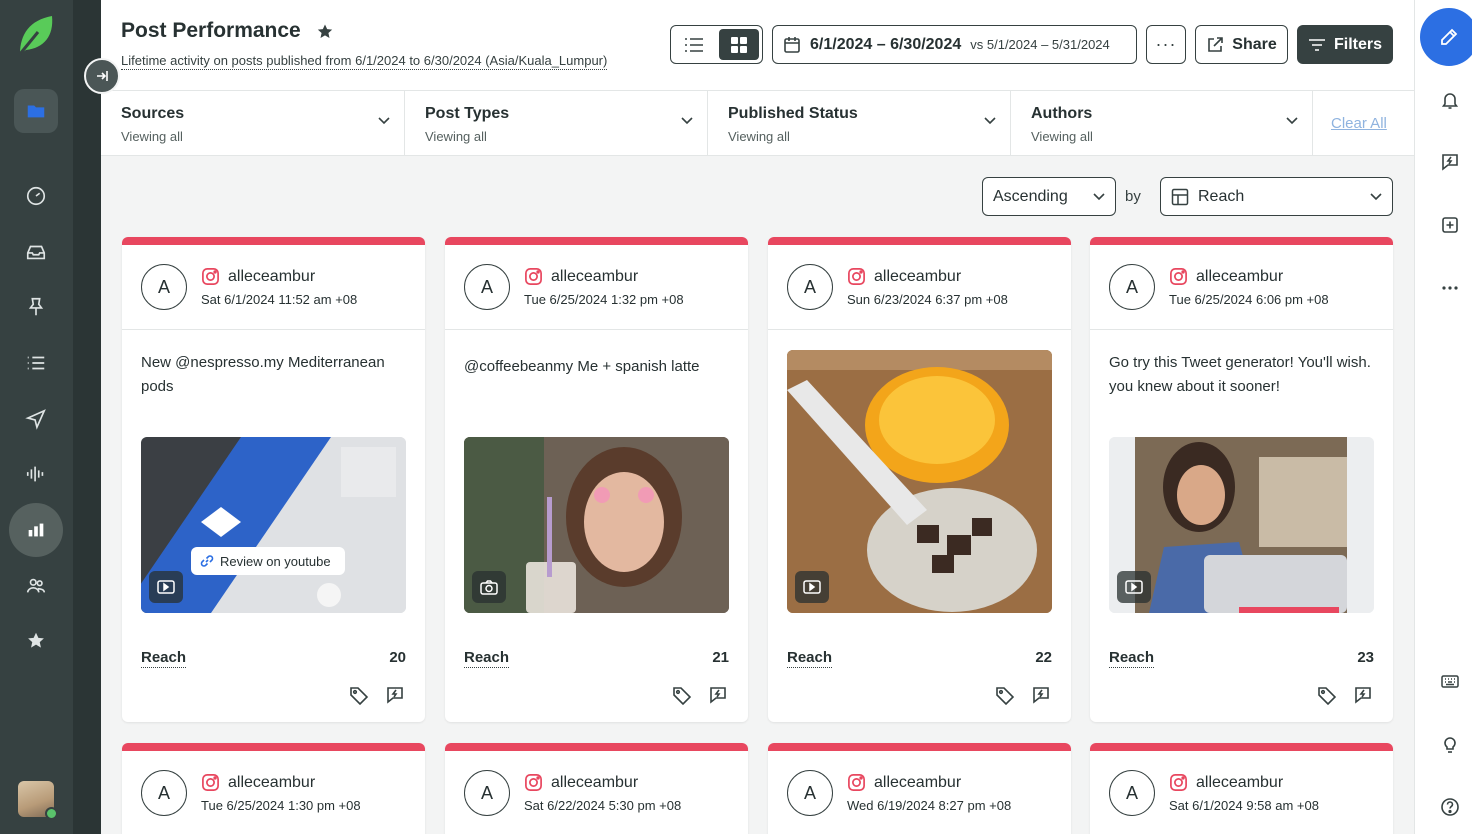 Image resolution: width=1472 pixels, height=834 pixels. I want to click on calendar-icon, so click(792, 44).